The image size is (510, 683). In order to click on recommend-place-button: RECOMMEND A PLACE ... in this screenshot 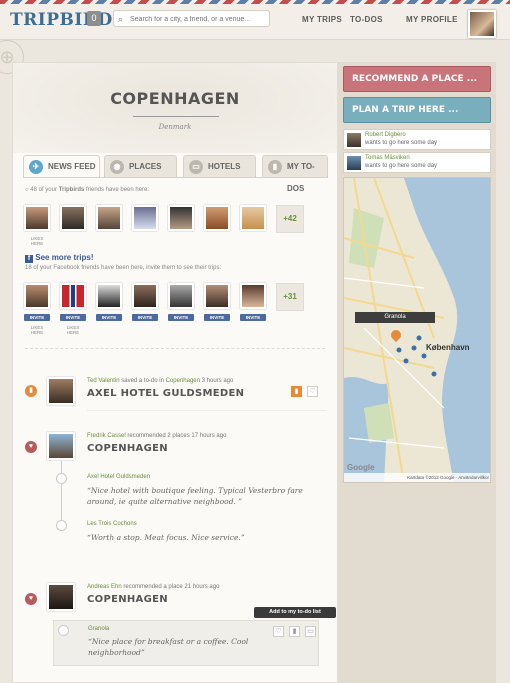, I will do `click(417, 79)`.